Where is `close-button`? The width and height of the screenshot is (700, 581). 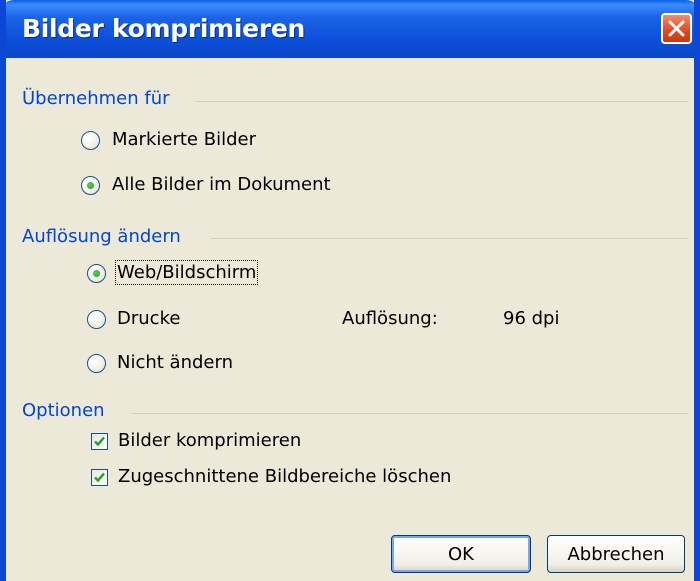 close-button is located at coordinates (676, 28).